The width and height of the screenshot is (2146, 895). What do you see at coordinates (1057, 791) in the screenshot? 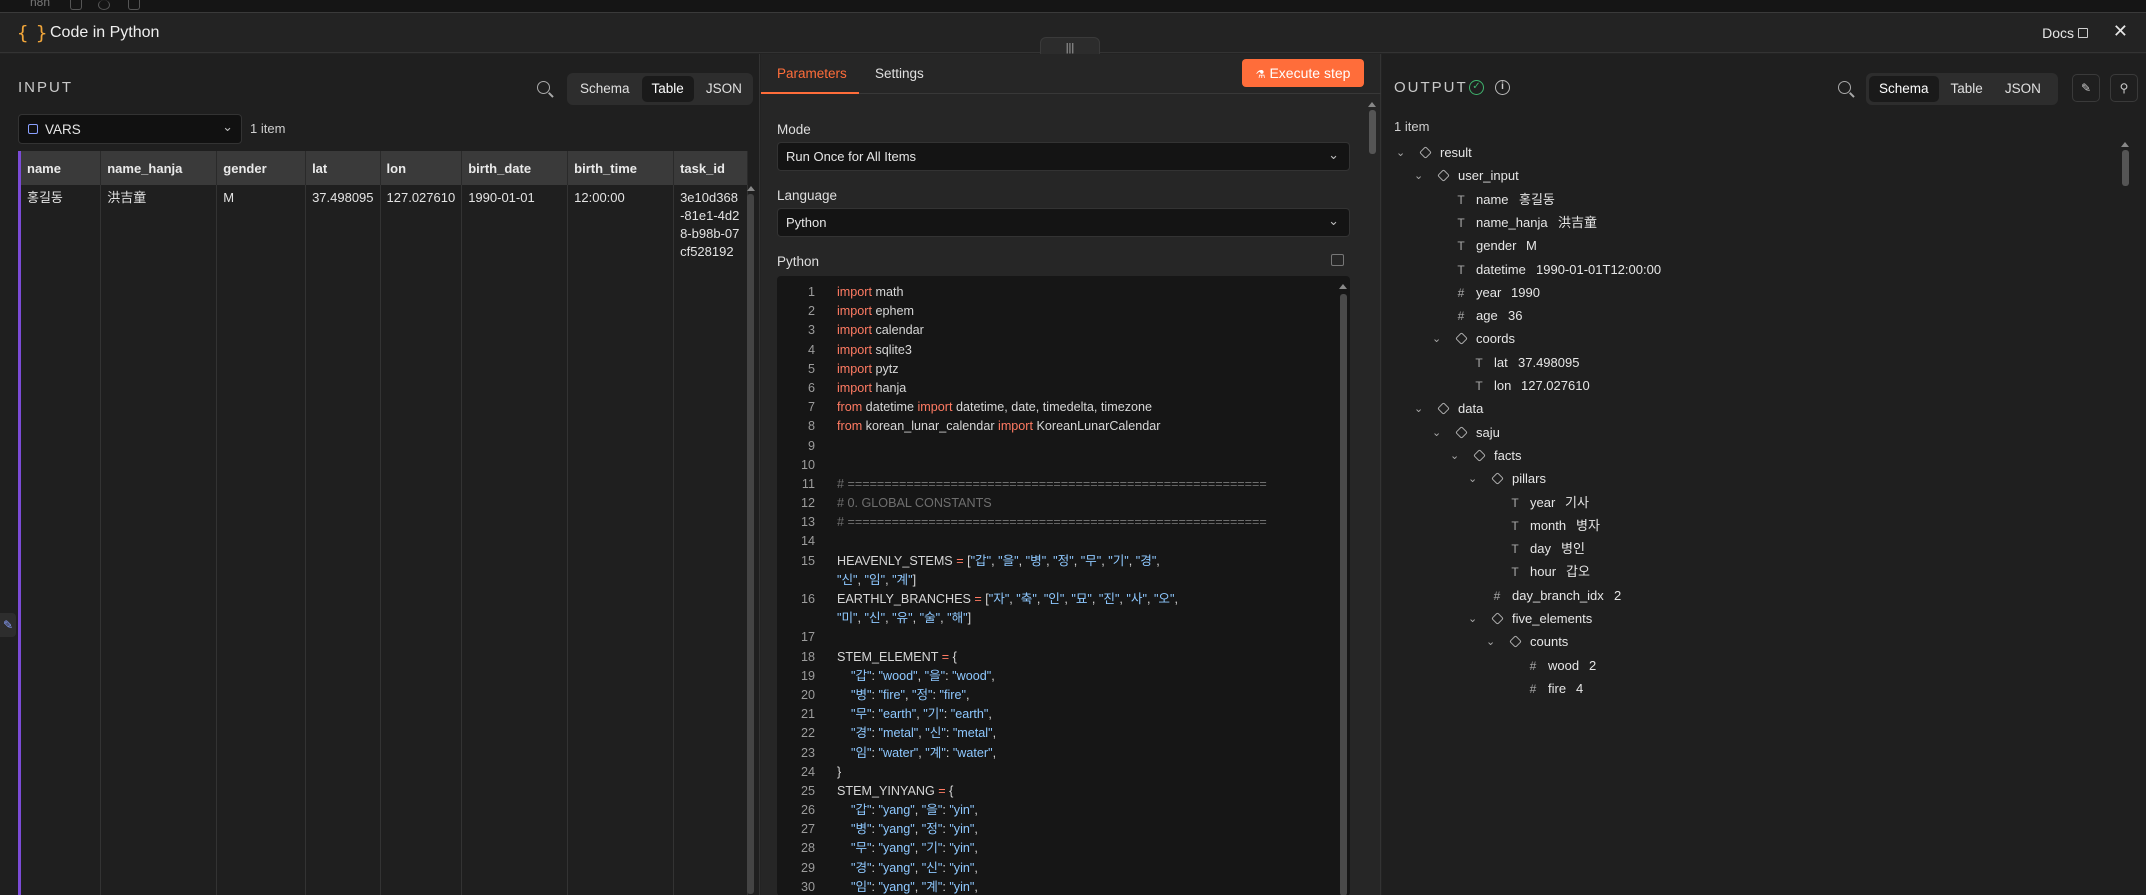
I see `code-line: 25 STEM_YINYANG = {` at bounding box center [1057, 791].